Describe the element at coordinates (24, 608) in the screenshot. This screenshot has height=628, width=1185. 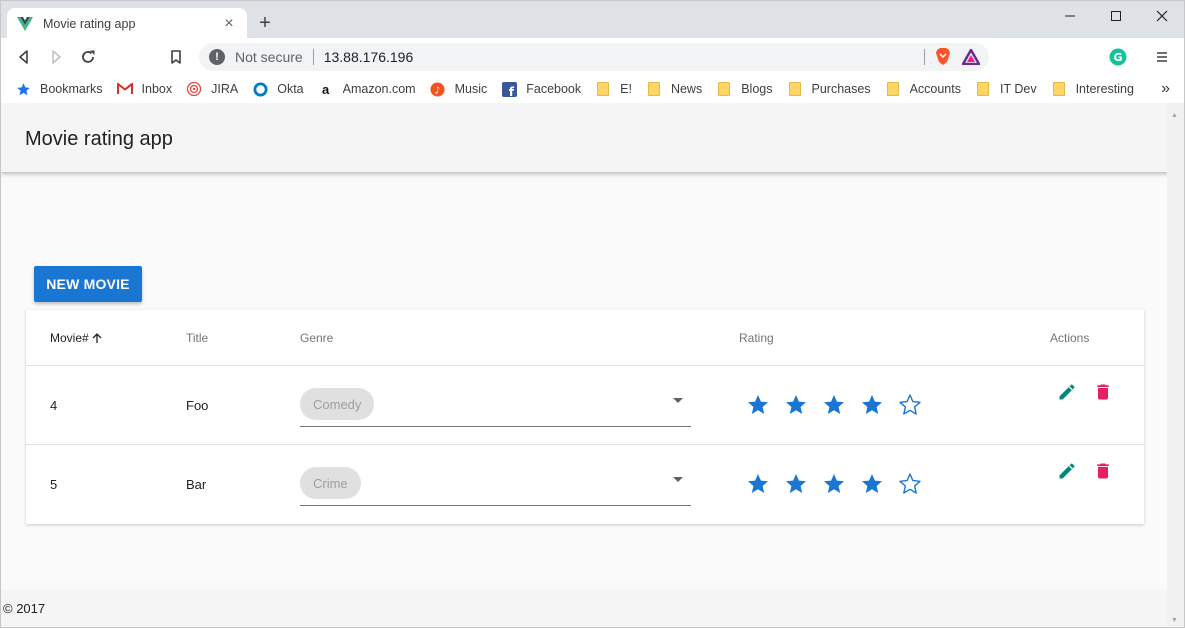
I see `copyright-text: © 2017` at that location.